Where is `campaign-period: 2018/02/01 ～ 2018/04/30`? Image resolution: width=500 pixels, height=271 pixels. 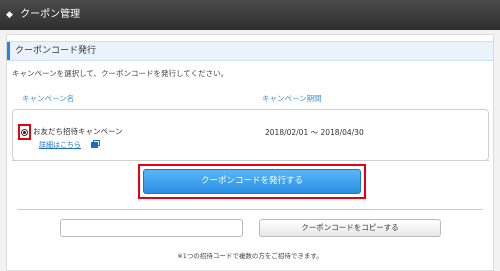
campaign-period: 2018/02/01 ～ 2018/04/30 is located at coordinates (314, 132).